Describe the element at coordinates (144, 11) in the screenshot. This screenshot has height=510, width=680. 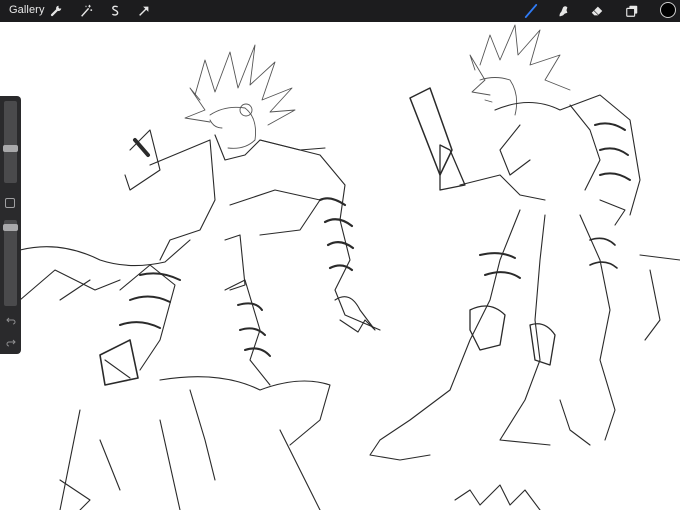
I see `transform-arrow-icon` at that location.